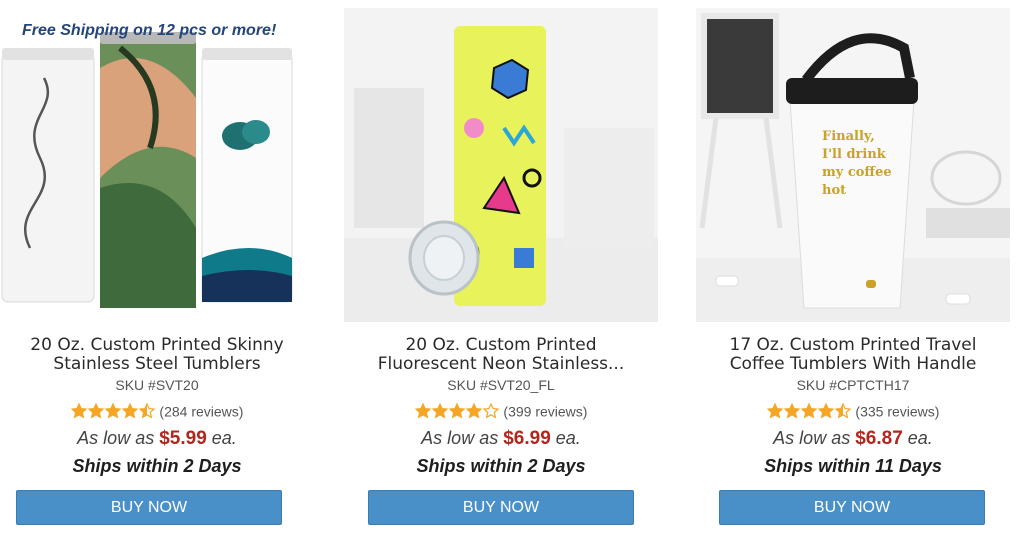 This screenshot has width=1022, height=537. What do you see at coordinates (149, 30) in the screenshot?
I see `free-shipping-banner: Free Shipping on 12 pcs or more!` at bounding box center [149, 30].